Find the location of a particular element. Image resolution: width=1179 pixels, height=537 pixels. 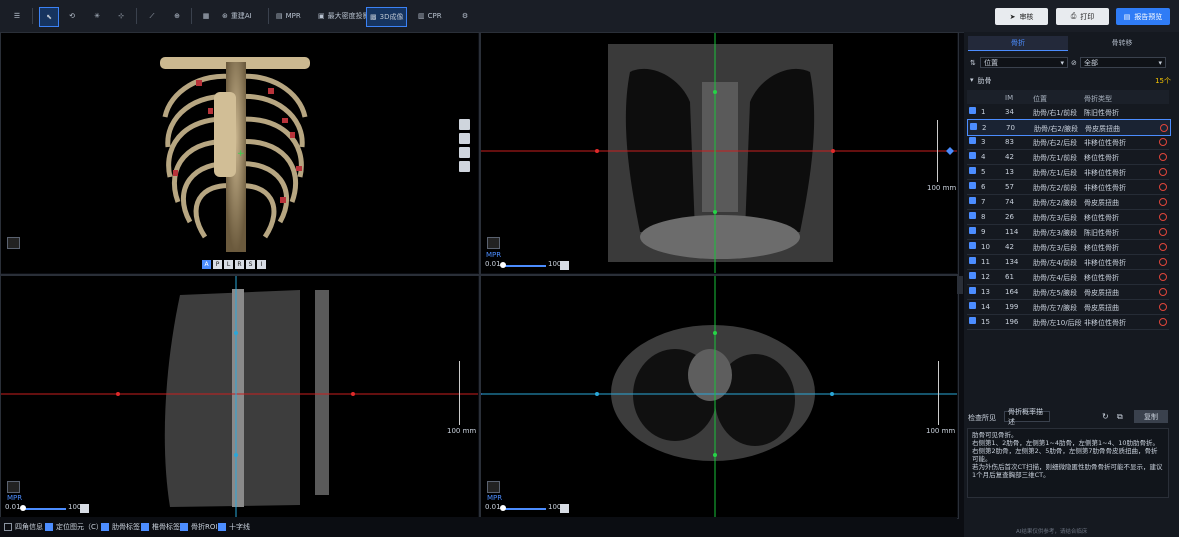

table-row: 3 83 肋骨/右2/后段 非移位性骨折 is located at coordinates (1068, 142).